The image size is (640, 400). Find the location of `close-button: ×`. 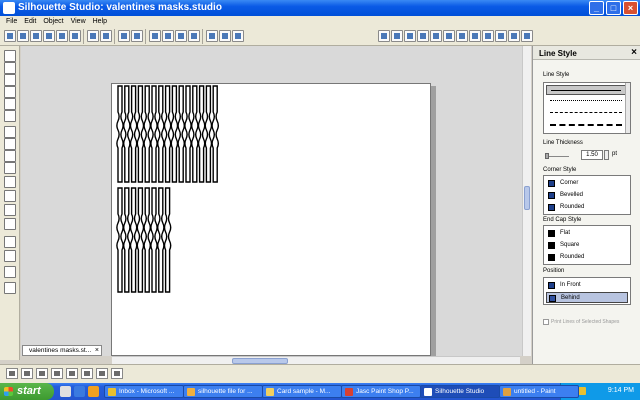

close-button: × is located at coordinates (630, 8).